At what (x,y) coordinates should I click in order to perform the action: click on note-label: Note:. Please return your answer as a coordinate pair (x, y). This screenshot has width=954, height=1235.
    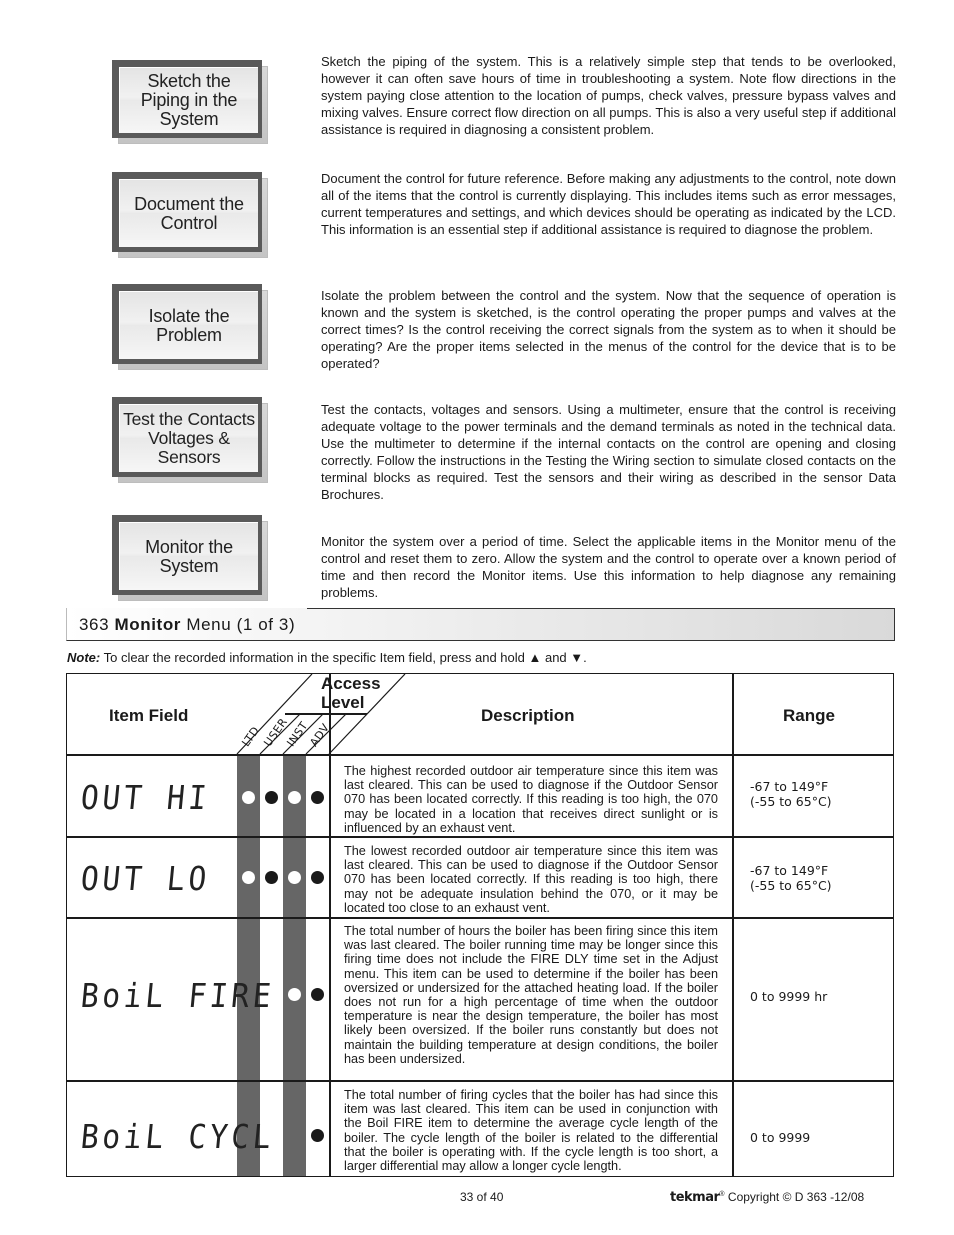
    Looking at the image, I should click on (84, 657).